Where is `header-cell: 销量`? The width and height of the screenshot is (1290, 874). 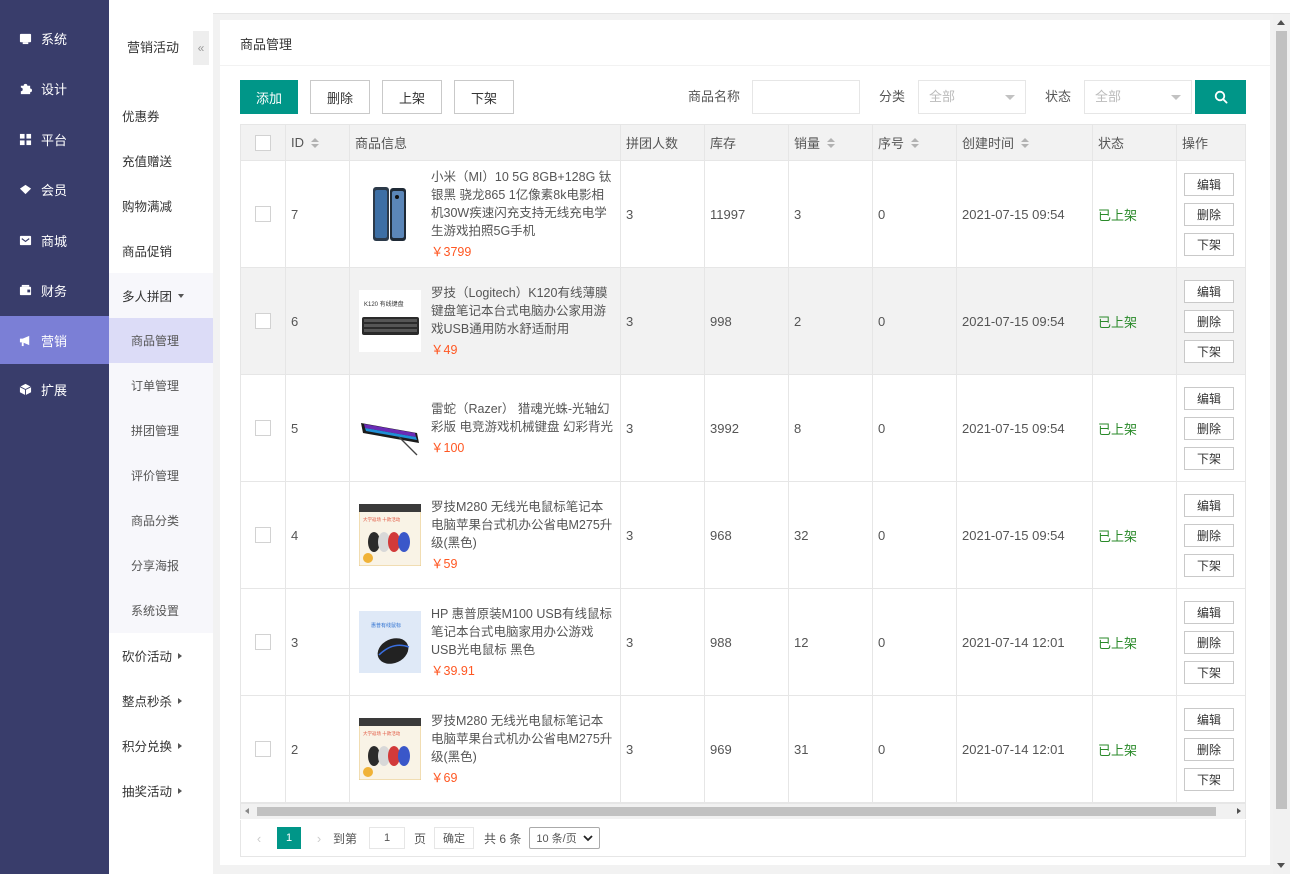
header-cell: 销量 is located at coordinates (831, 142).